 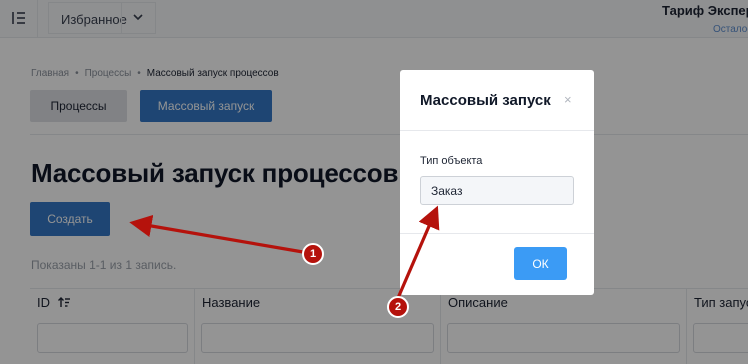 I want to click on annotation-arrows, so click(x=284, y=252).